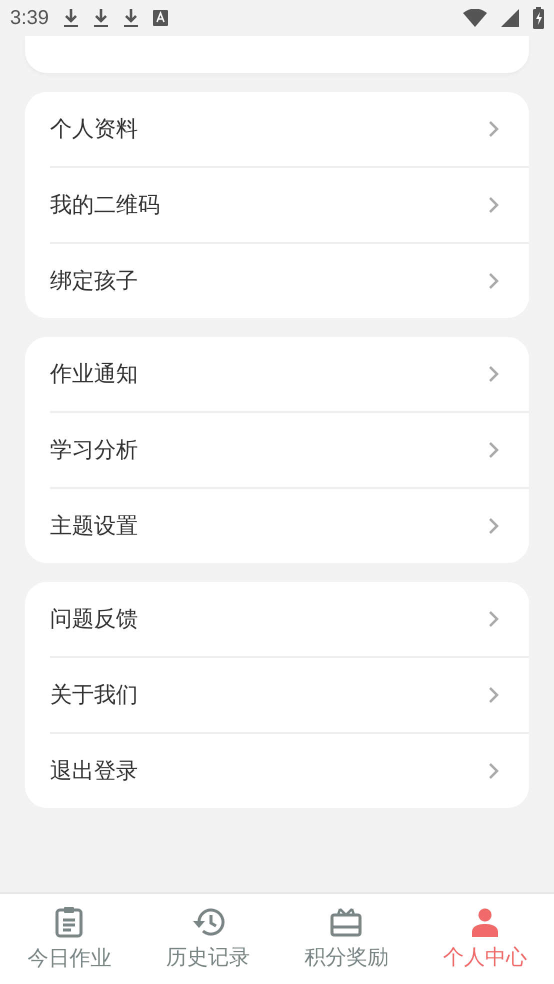 The image size is (554, 984). I want to click on status-time: 3:39, so click(29, 18).